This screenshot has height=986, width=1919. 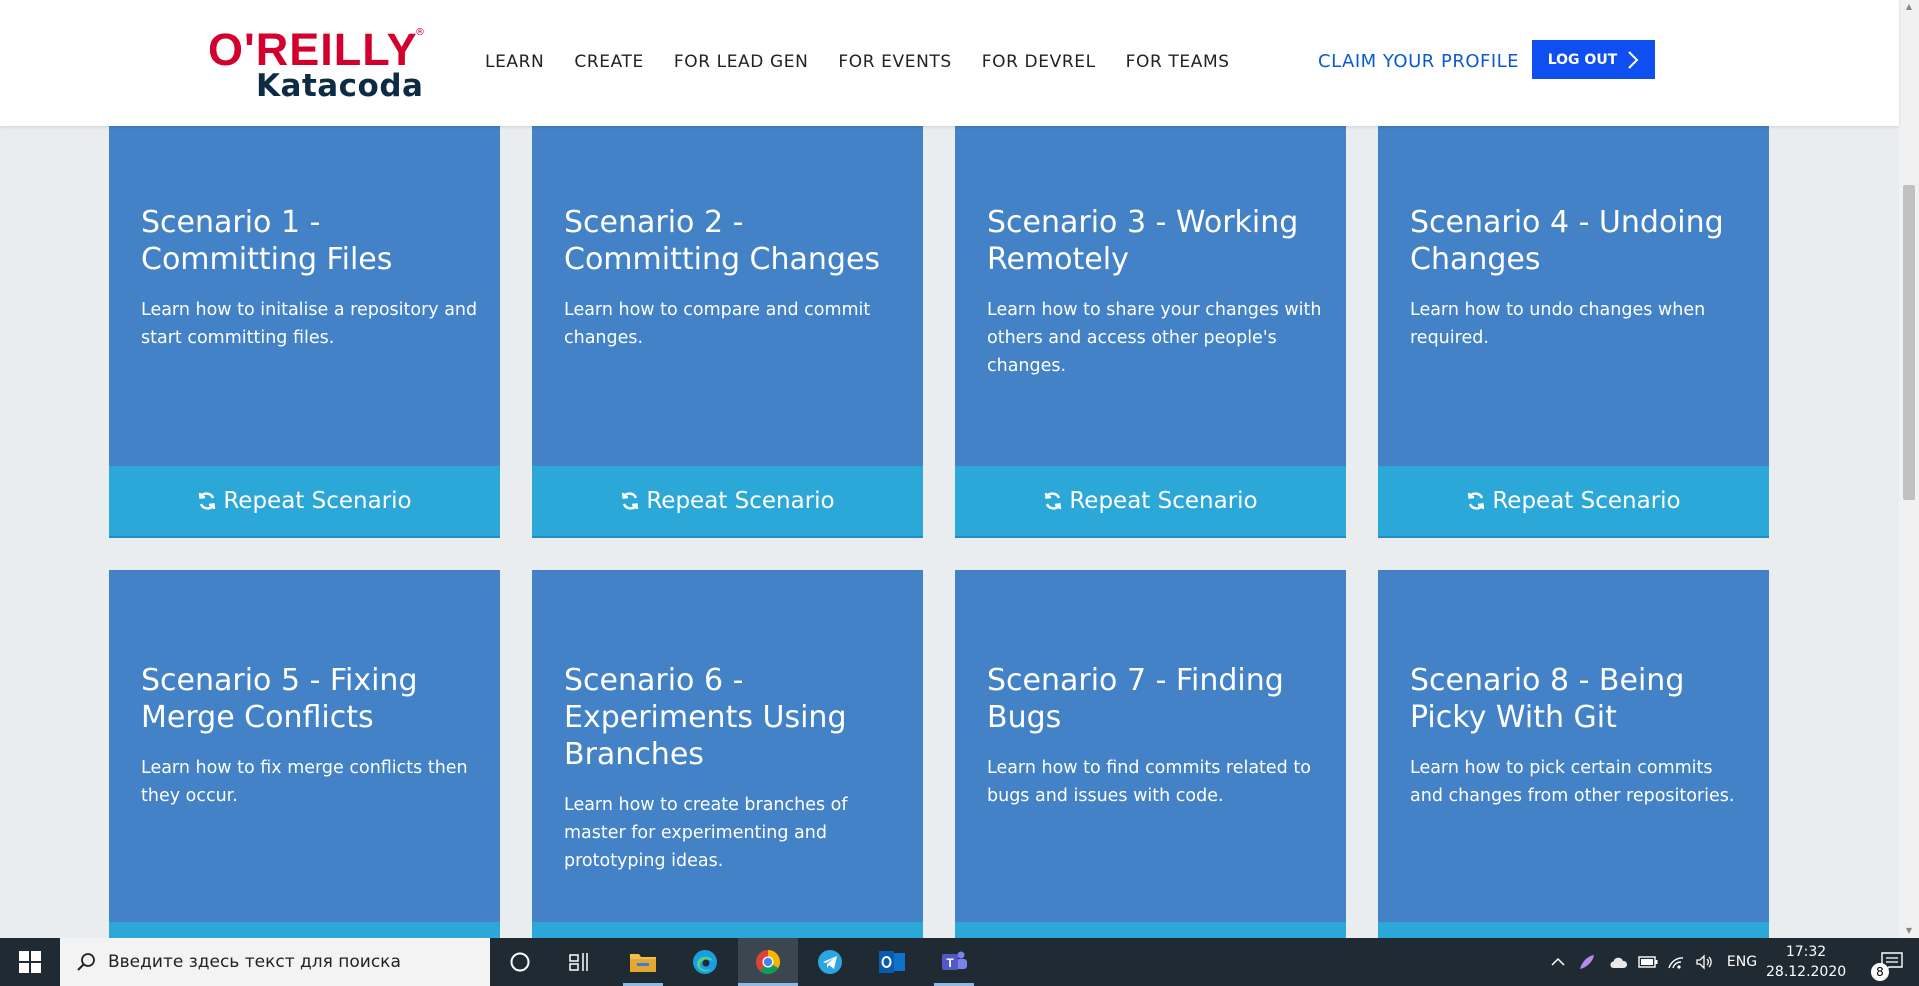 I want to click on battery-tray, so click(x=1648, y=962).